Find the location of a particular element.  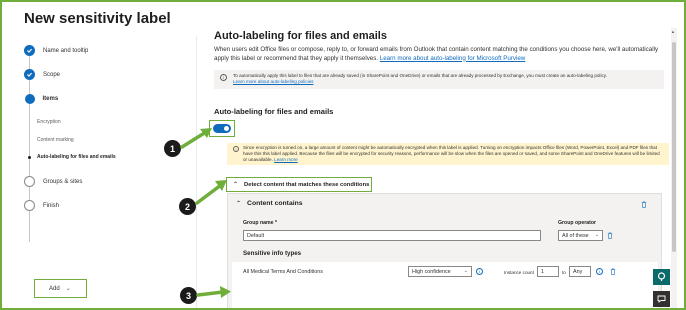

wizard-substep-encryption: Encryption is located at coordinates (49, 122).